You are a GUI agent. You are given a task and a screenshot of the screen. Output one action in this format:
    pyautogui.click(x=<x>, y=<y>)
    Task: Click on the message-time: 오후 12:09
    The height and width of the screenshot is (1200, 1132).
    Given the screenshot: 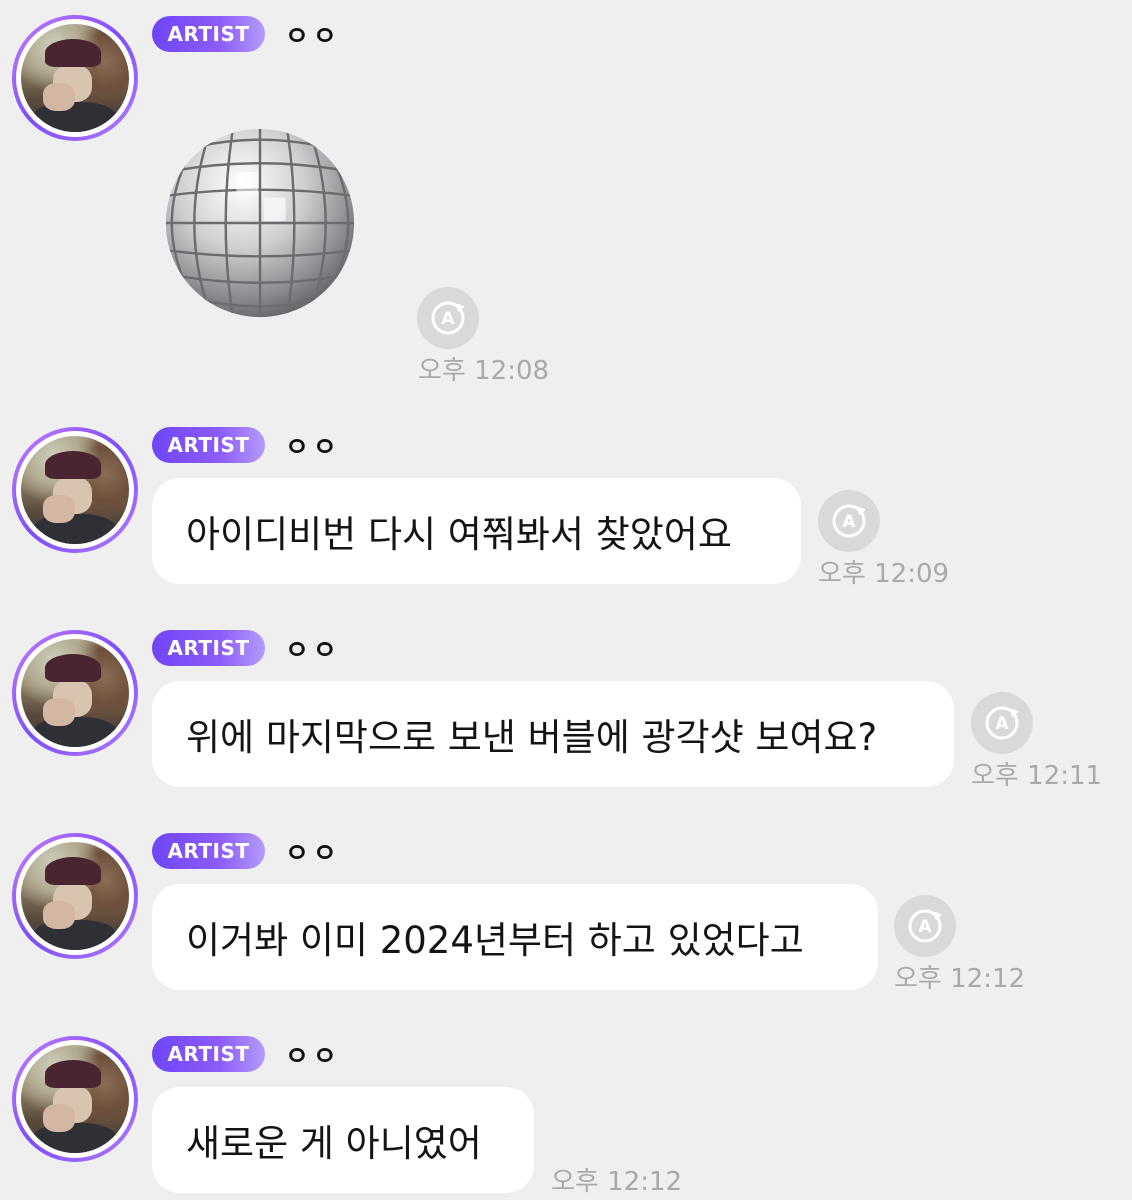 What is the action you would take?
    pyautogui.click(x=884, y=574)
    